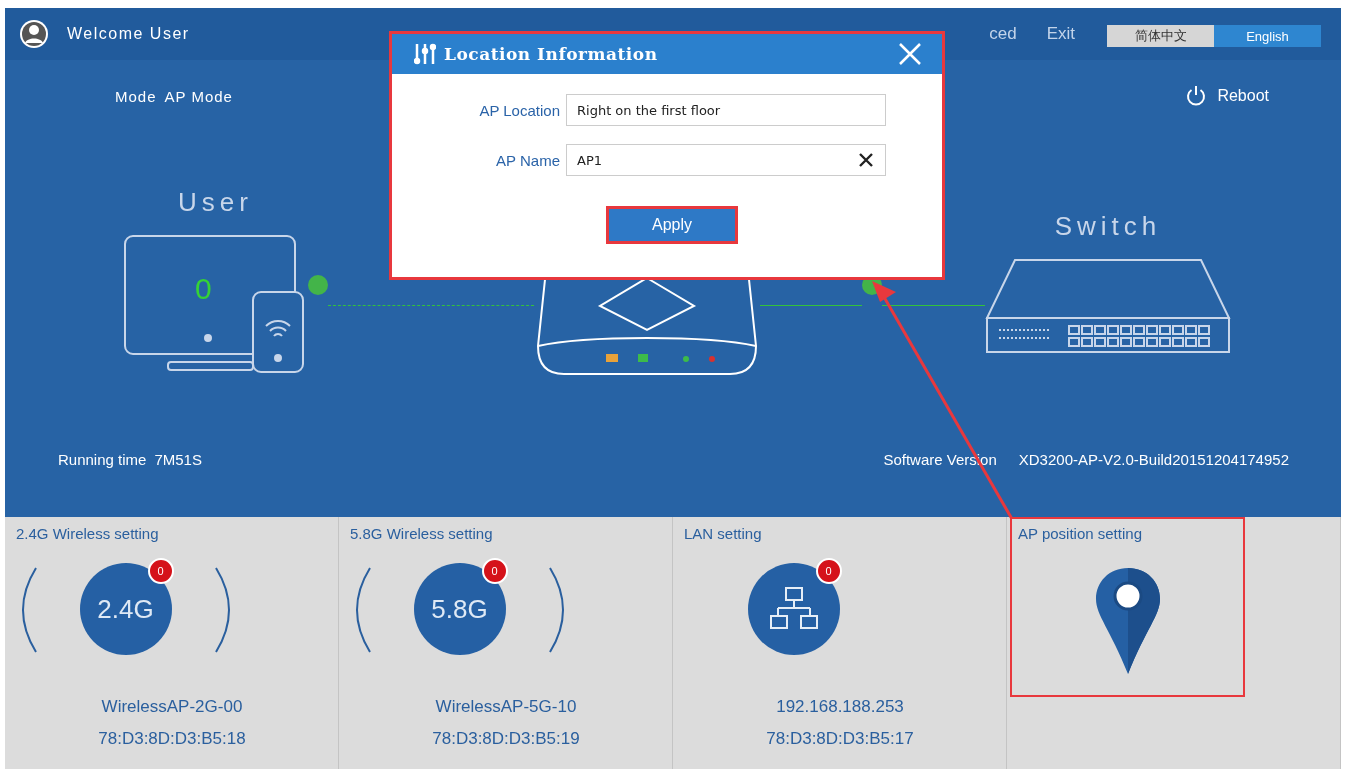 The image size is (1349, 769). Describe the element at coordinates (519, 110) in the screenshot. I see `field-label: AP Location` at that location.